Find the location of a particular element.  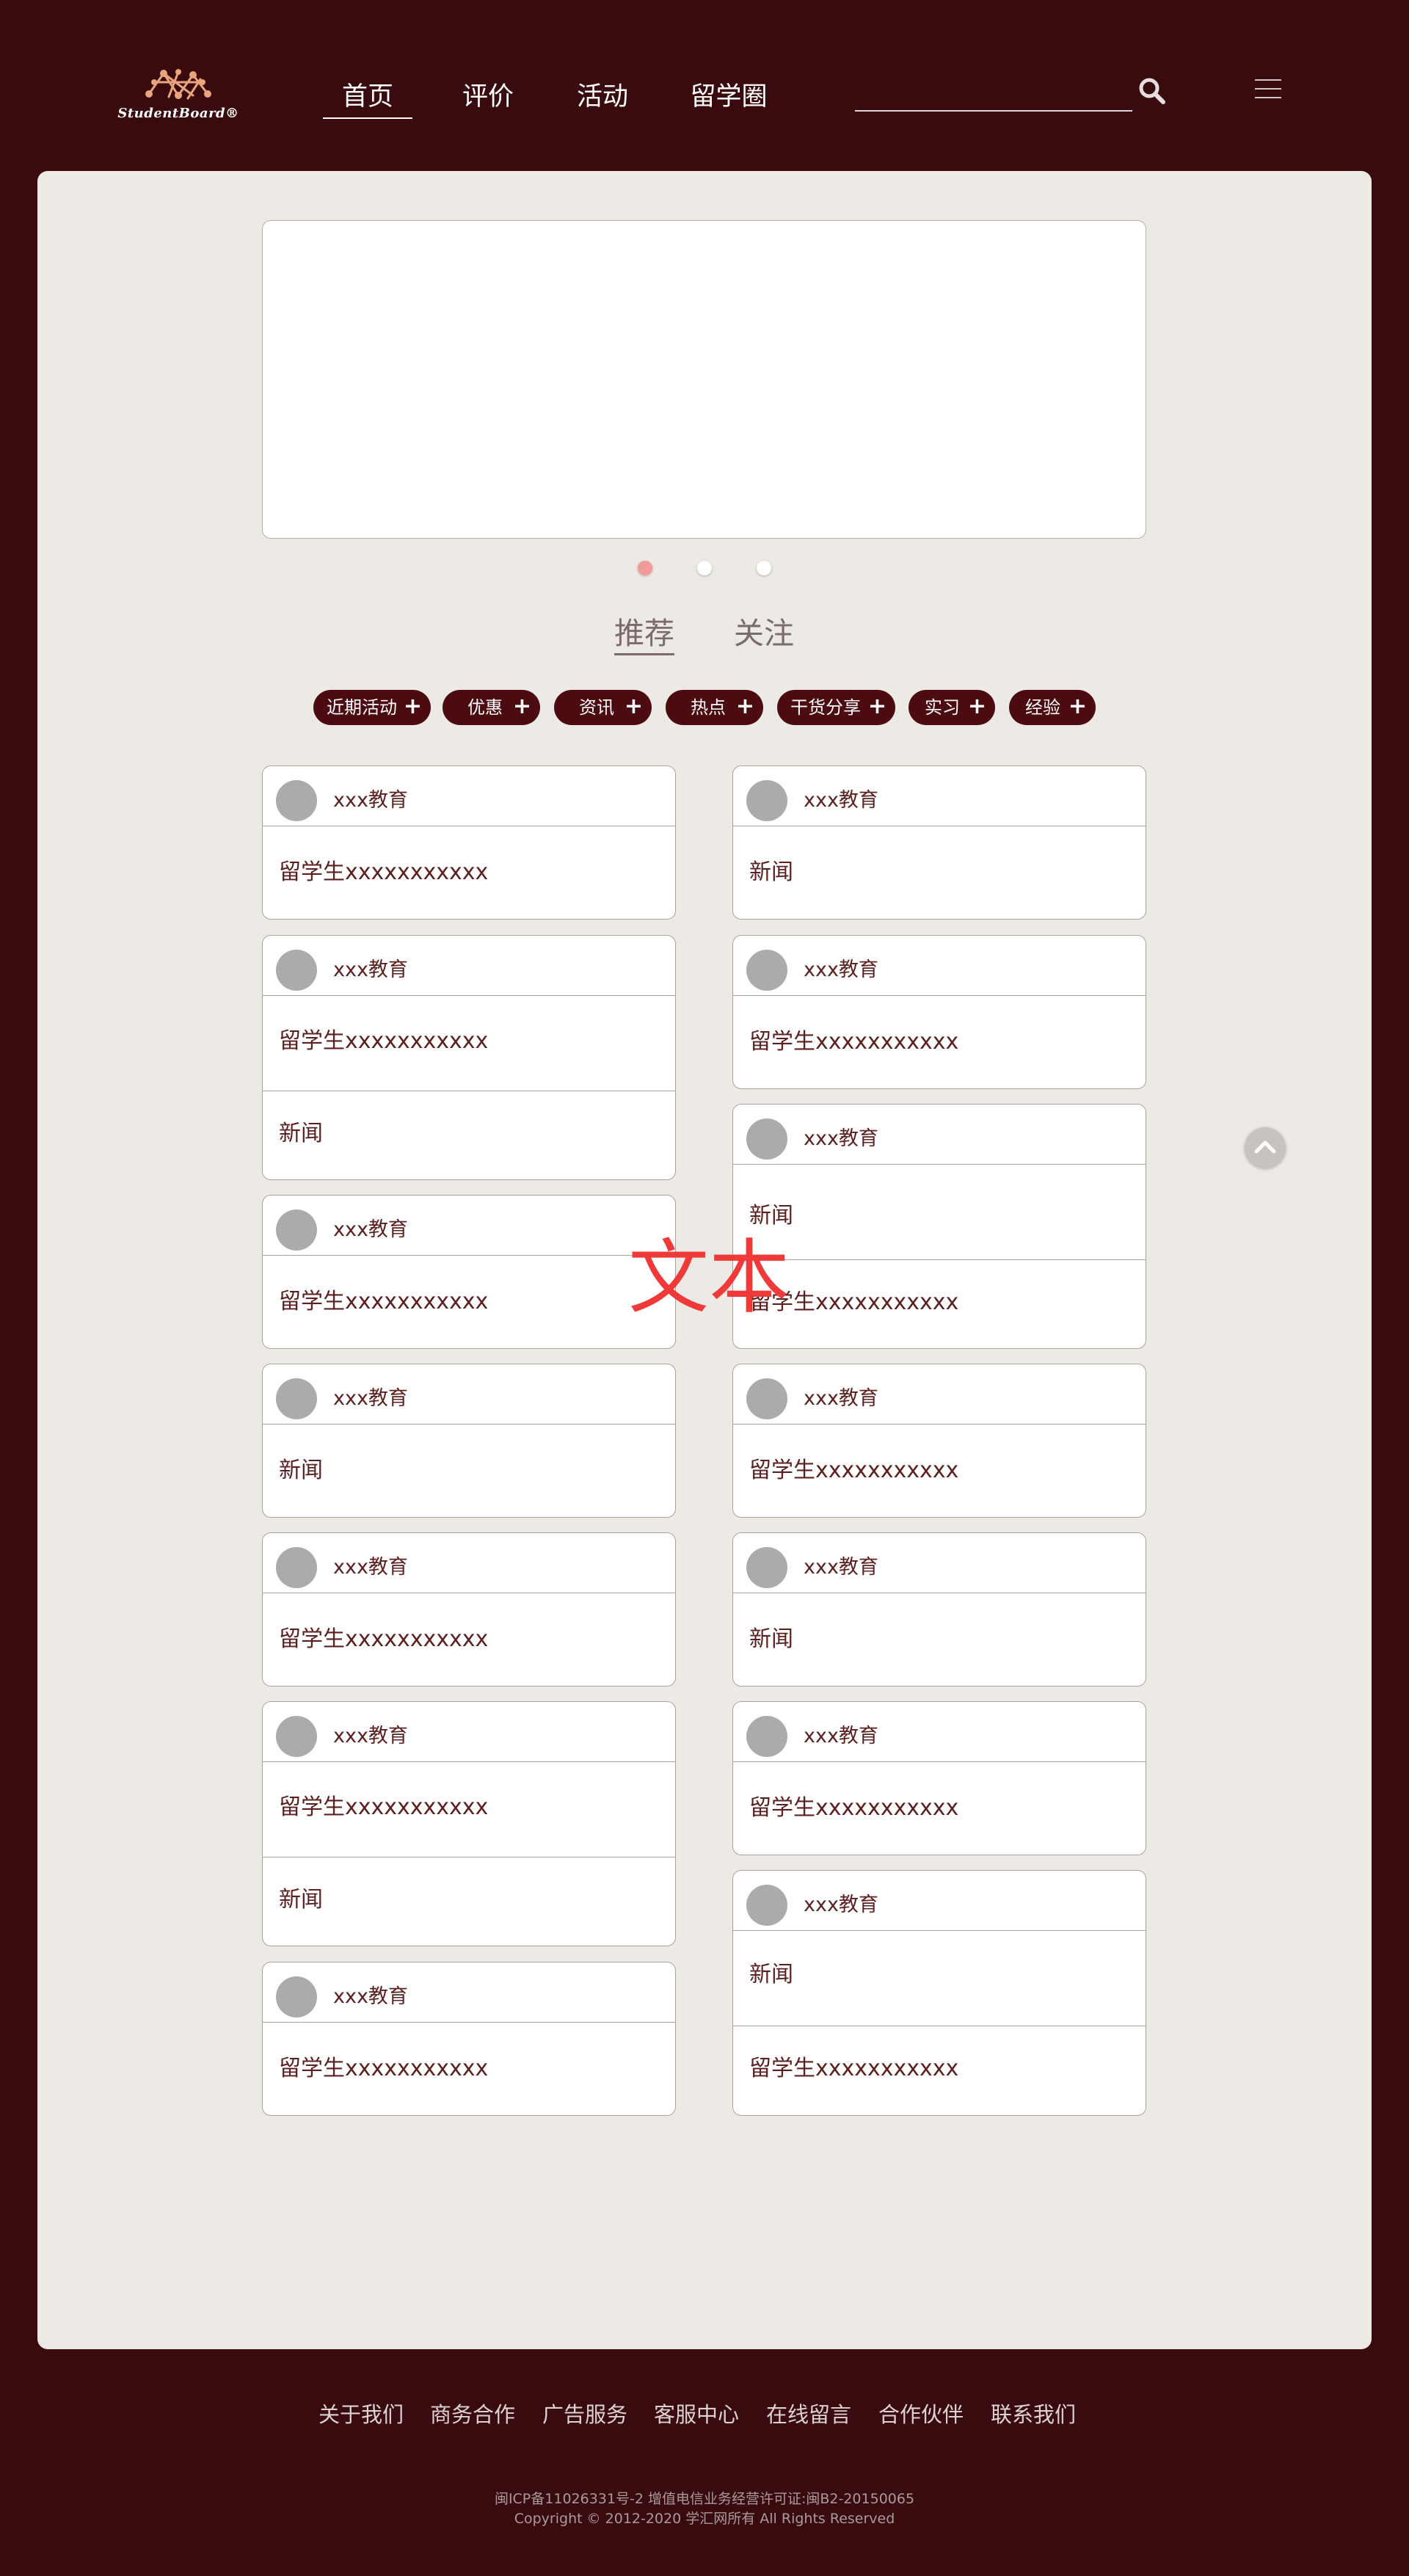

chip-label: 资讯 is located at coordinates (596, 707).